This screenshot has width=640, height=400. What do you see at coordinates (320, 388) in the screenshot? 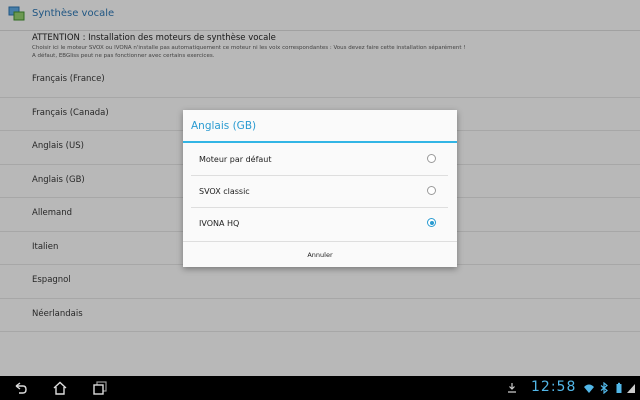
I see `system-bar: 12:58` at bounding box center [320, 388].